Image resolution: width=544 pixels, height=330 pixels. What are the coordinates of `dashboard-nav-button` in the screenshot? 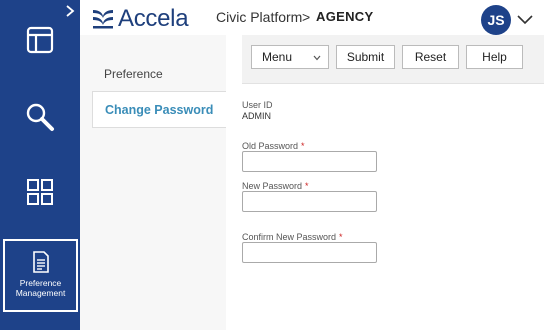 It's located at (40, 40).